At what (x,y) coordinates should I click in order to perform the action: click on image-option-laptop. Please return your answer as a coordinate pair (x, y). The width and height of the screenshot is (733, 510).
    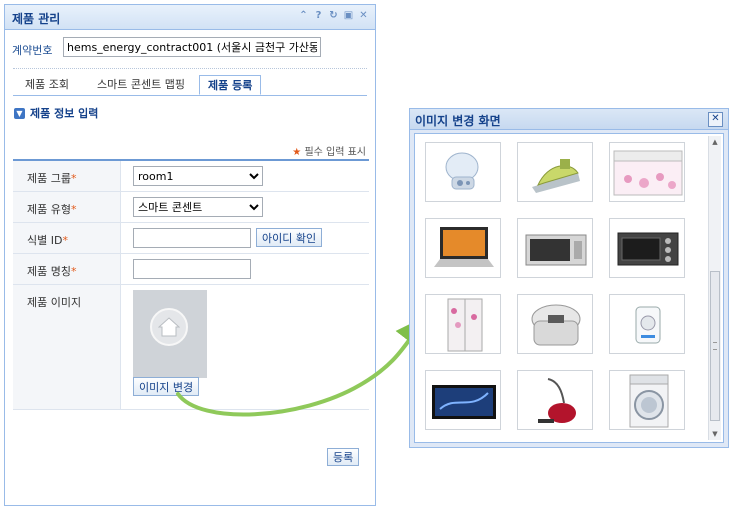
    Looking at the image, I should click on (463, 248).